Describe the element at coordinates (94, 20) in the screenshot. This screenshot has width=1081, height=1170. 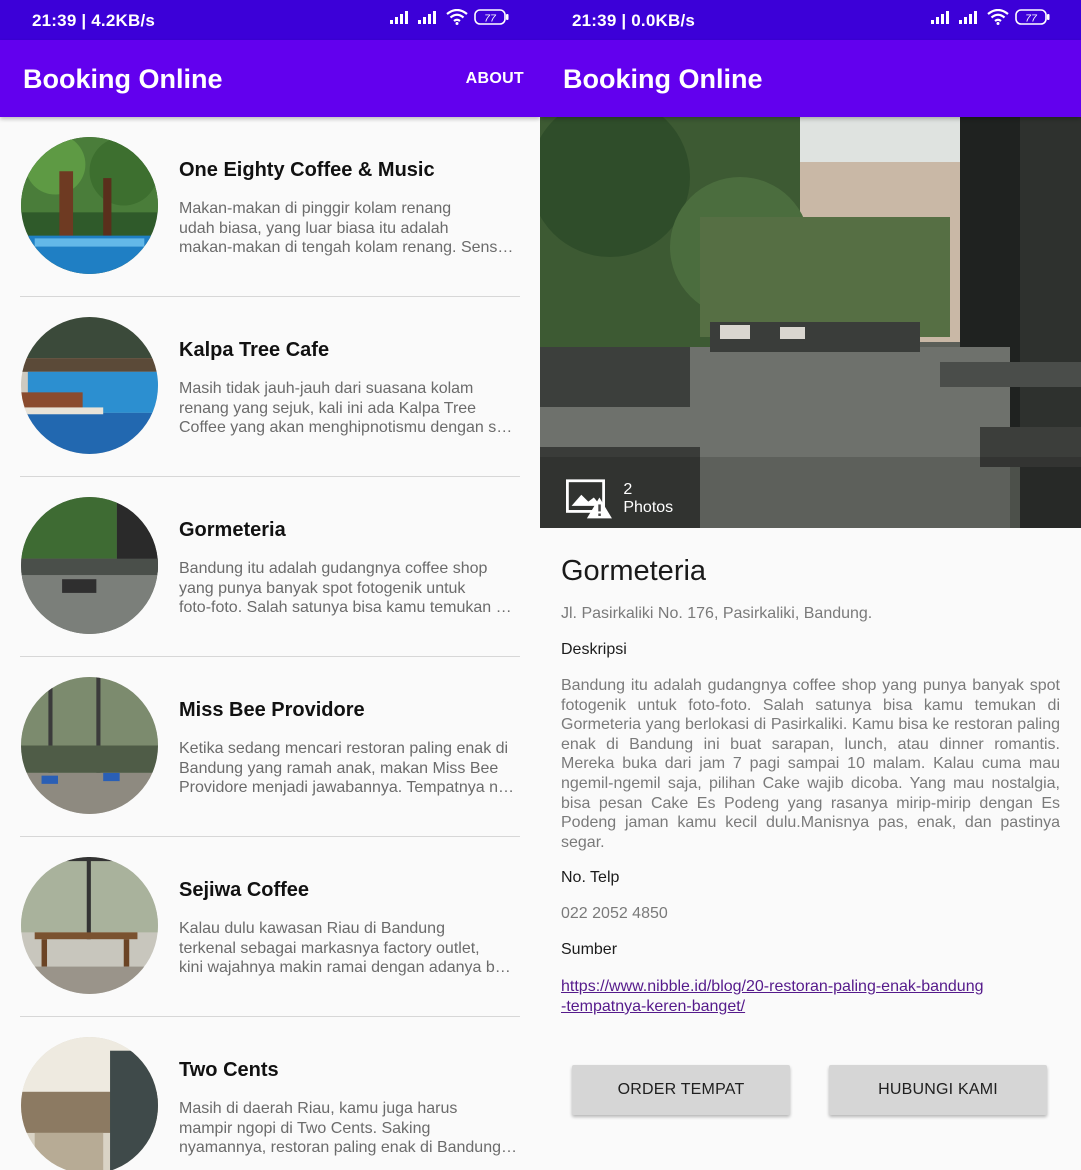
I see `status-time: 21:39 | 4.2KB/s` at that location.